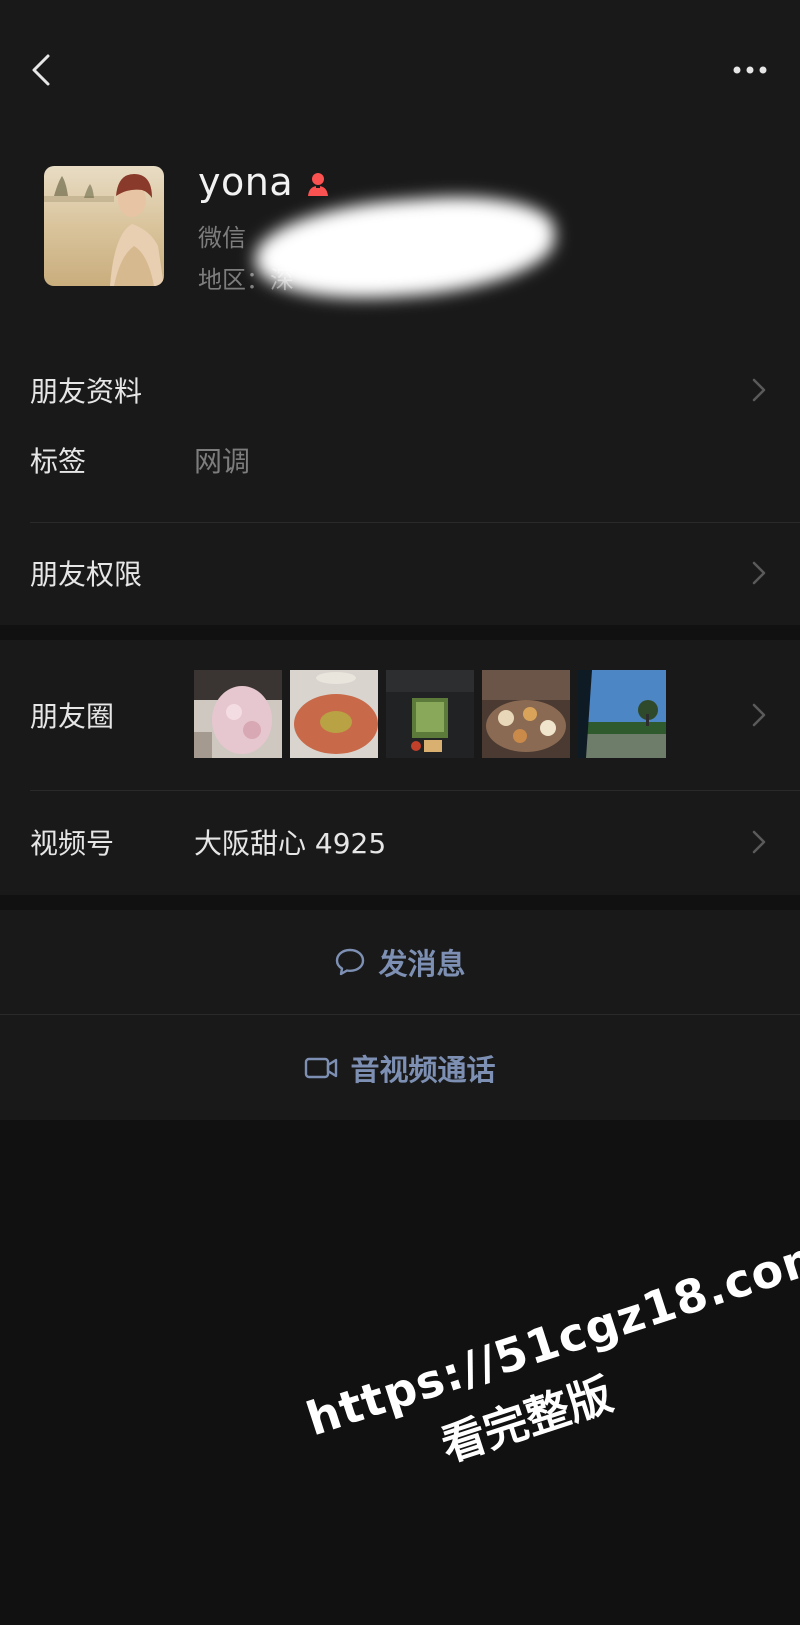 This screenshot has width=800, height=1625. Describe the element at coordinates (400, 842) in the screenshot. I see `channels-row: 视频号 大阪甜心 4925` at that location.